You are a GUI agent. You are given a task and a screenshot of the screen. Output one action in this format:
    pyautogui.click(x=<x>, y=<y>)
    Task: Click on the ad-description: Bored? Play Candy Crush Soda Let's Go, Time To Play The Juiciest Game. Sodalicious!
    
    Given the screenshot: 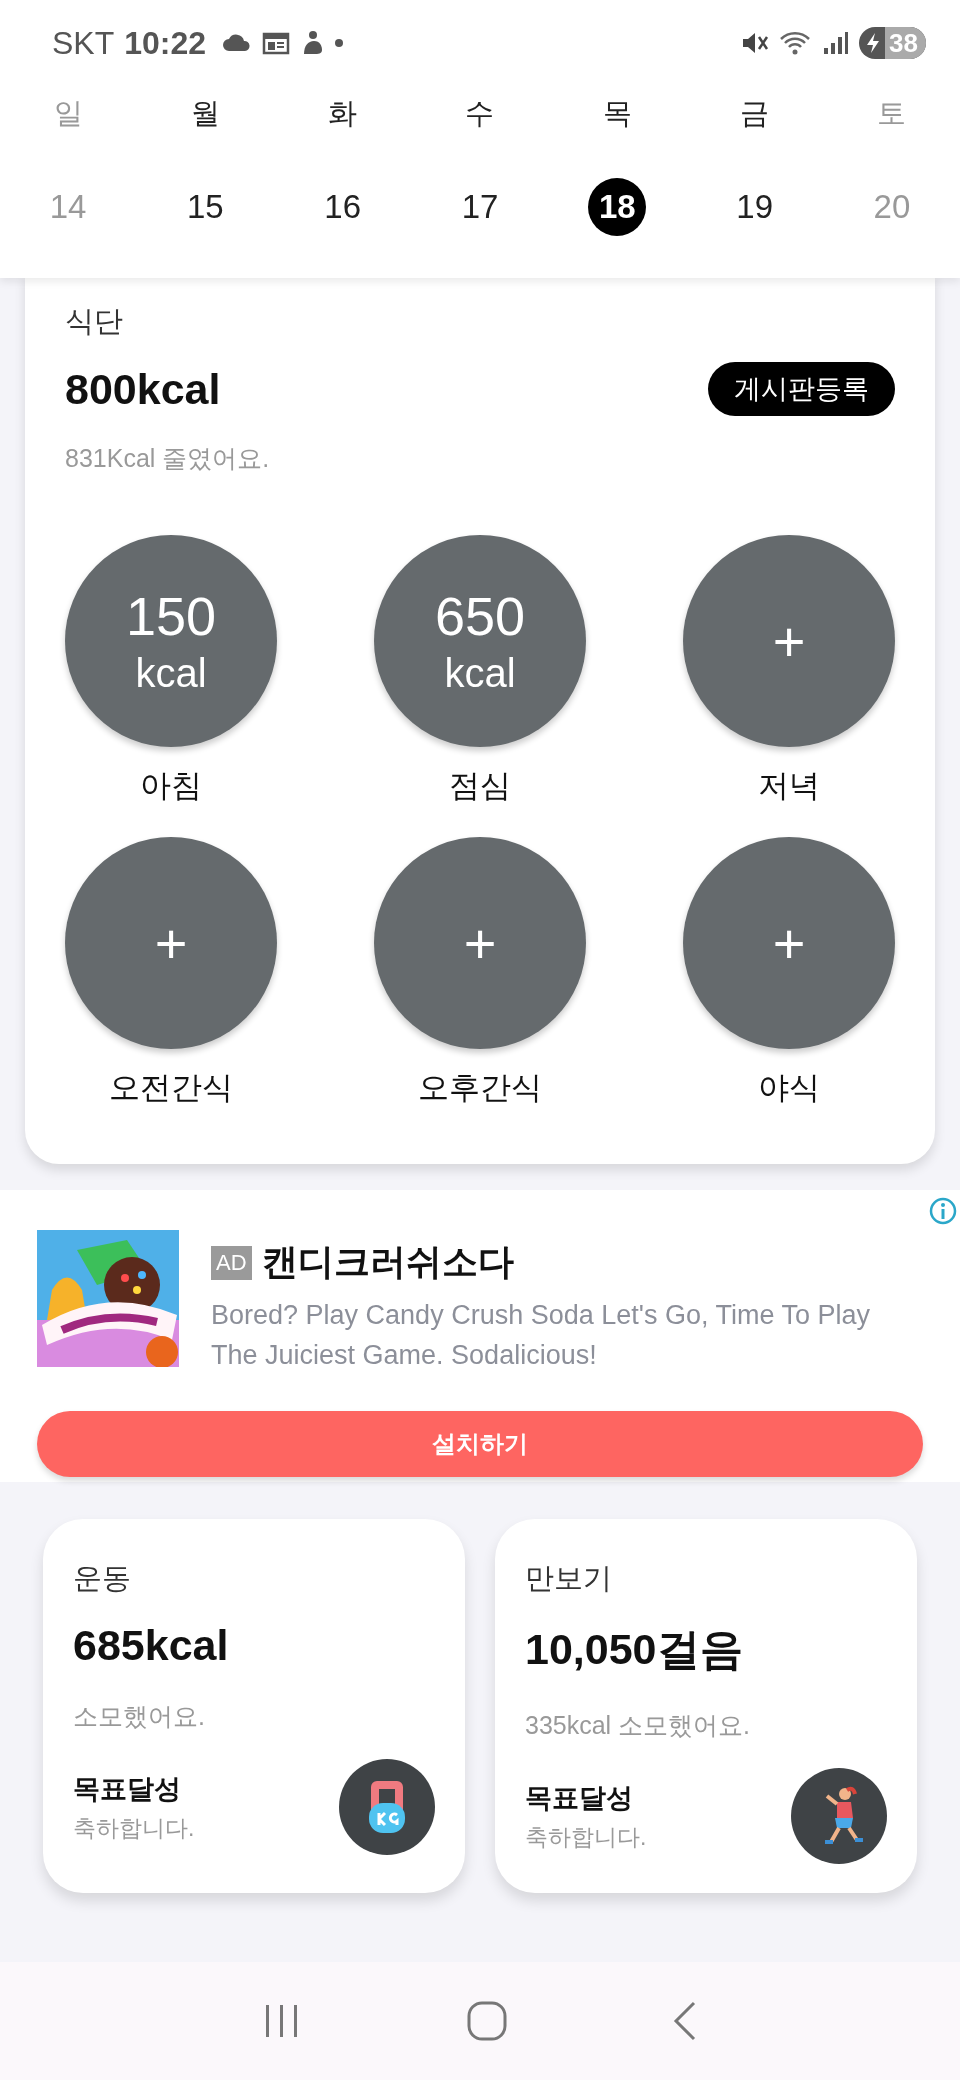 What is the action you would take?
    pyautogui.click(x=541, y=1335)
    